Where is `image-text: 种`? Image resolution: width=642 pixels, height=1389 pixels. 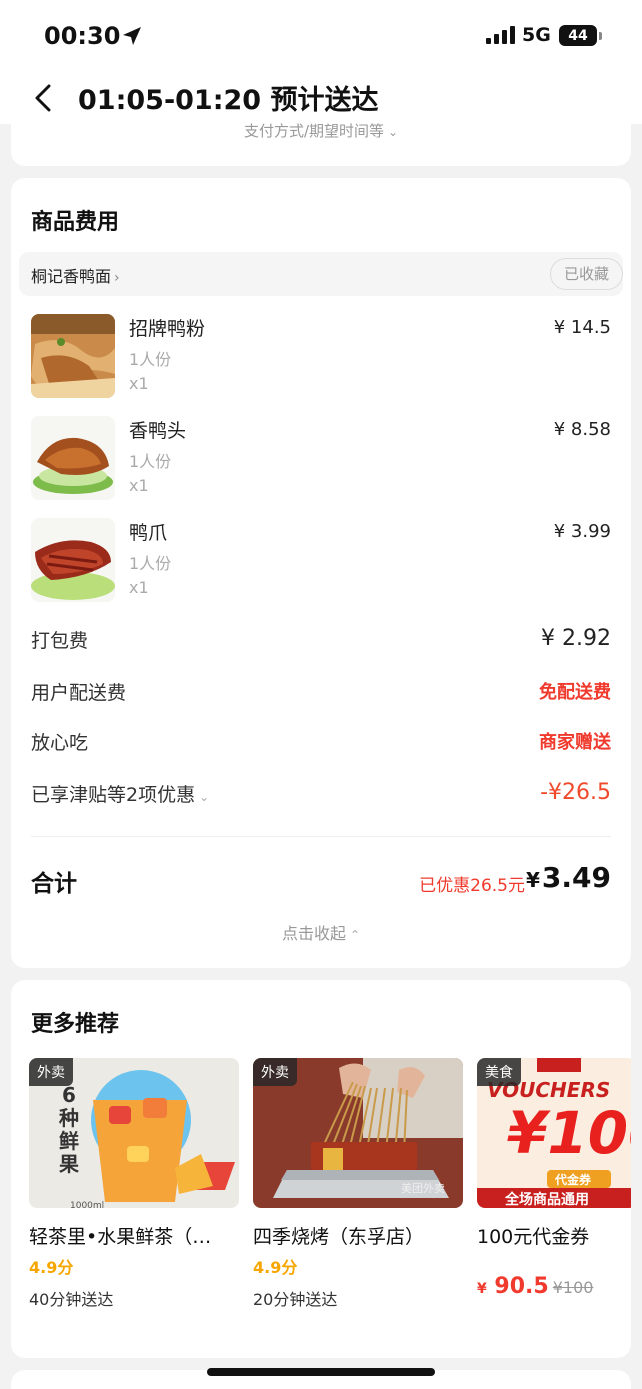
image-text: 种 is located at coordinates (69, 1118).